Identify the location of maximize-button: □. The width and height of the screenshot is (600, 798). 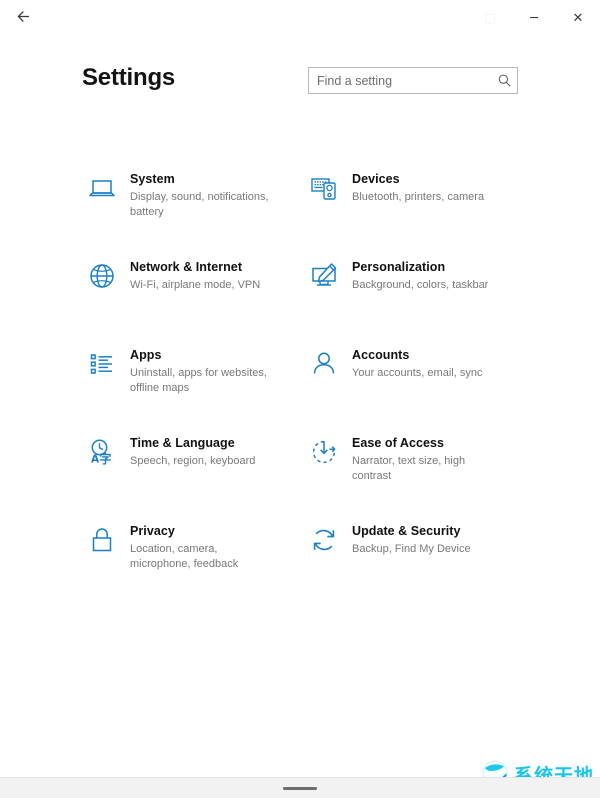
(490, 18).